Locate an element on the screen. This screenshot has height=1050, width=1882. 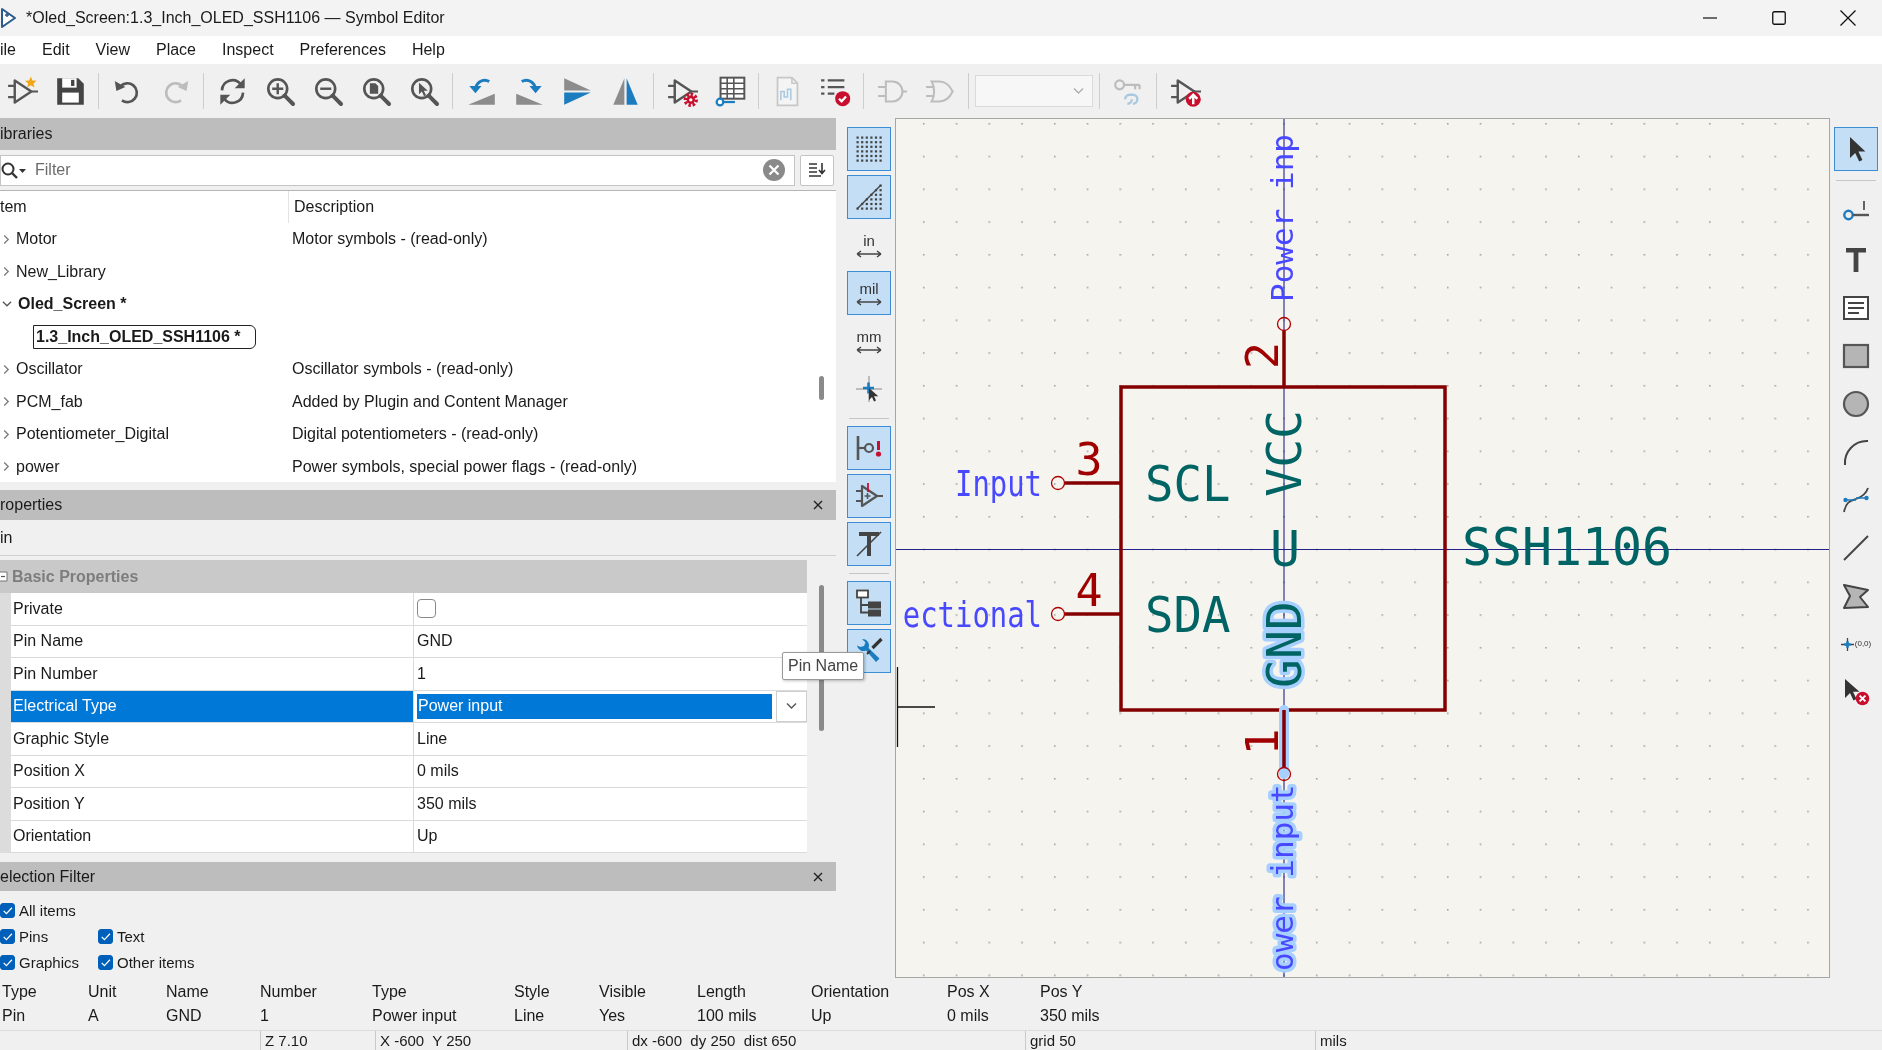
scrollbar-thumb is located at coordinates (821, 388).